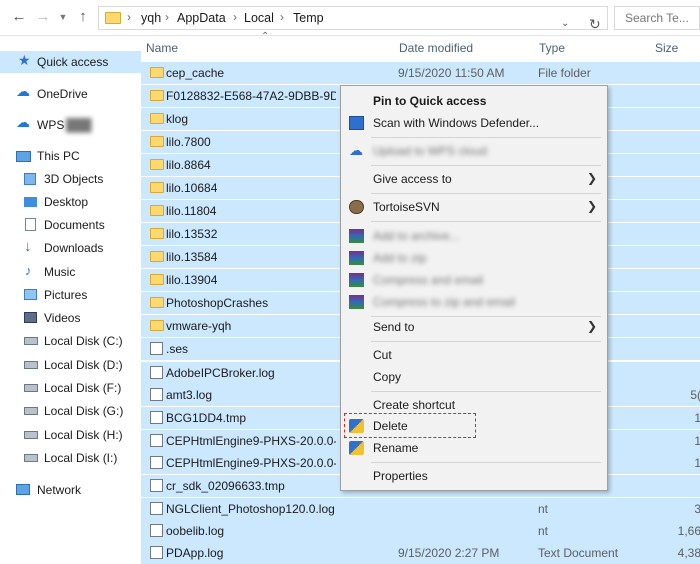 Image resolution: width=700 pixels, height=564 pixels. Describe the element at coordinates (70, 490) in the screenshot. I see `sidebar-item-network: Network` at that location.